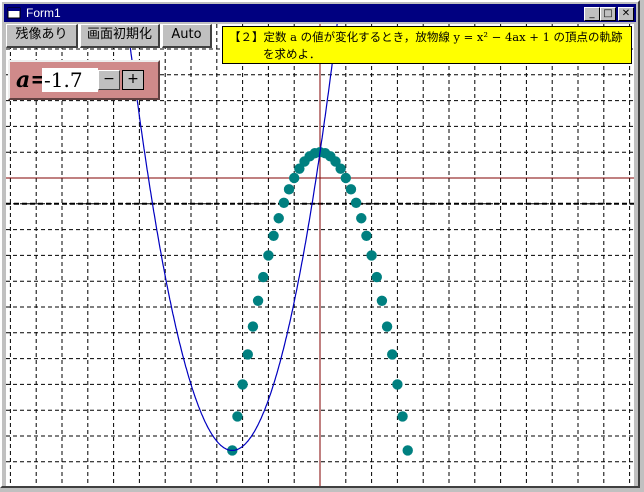  What do you see at coordinates (133, 80) in the screenshot?
I see `plus-icon: +` at bounding box center [133, 80].